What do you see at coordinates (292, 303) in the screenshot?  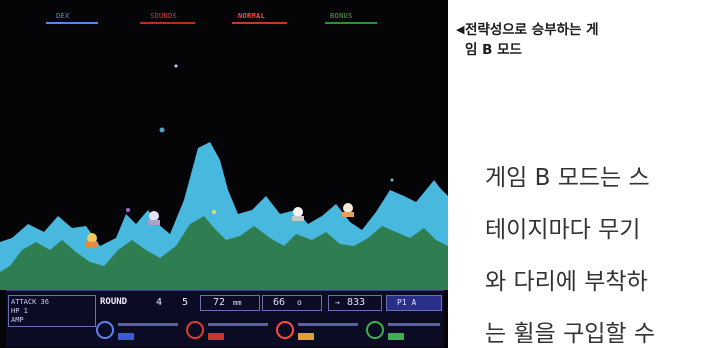 I see `angle-box: 66 o` at bounding box center [292, 303].